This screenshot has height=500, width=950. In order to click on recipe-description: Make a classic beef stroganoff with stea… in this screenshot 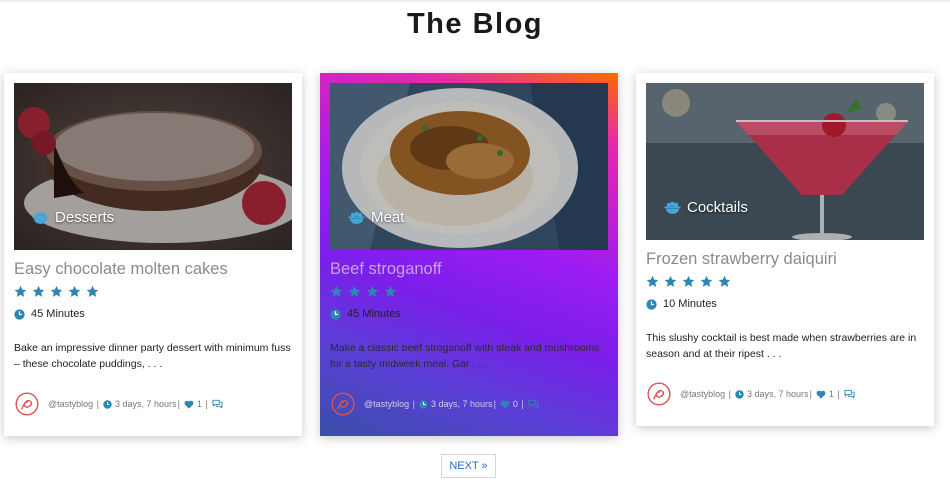, I will do `click(465, 356)`.